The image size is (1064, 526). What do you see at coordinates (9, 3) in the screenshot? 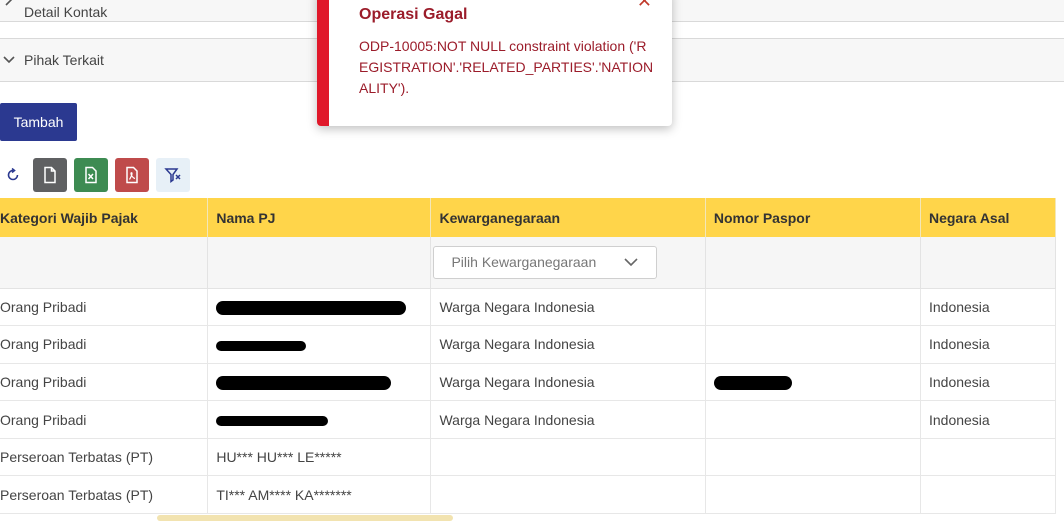
I see `chevron-right-icon` at bounding box center [9, 3].